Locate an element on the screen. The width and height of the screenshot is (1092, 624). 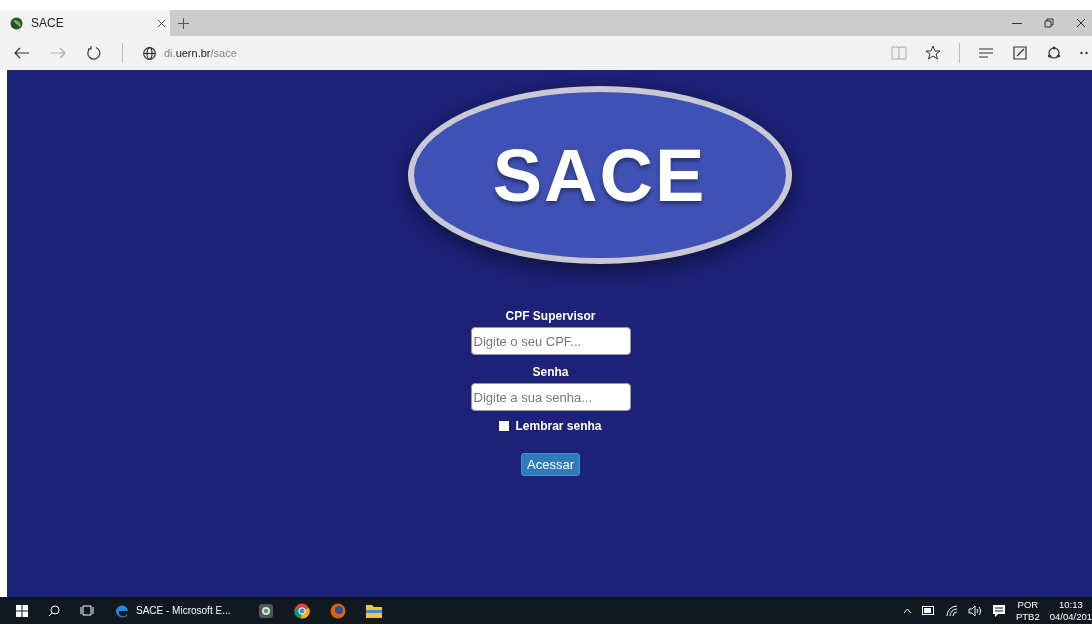
battery-icon is located at coordinates (928, 610).